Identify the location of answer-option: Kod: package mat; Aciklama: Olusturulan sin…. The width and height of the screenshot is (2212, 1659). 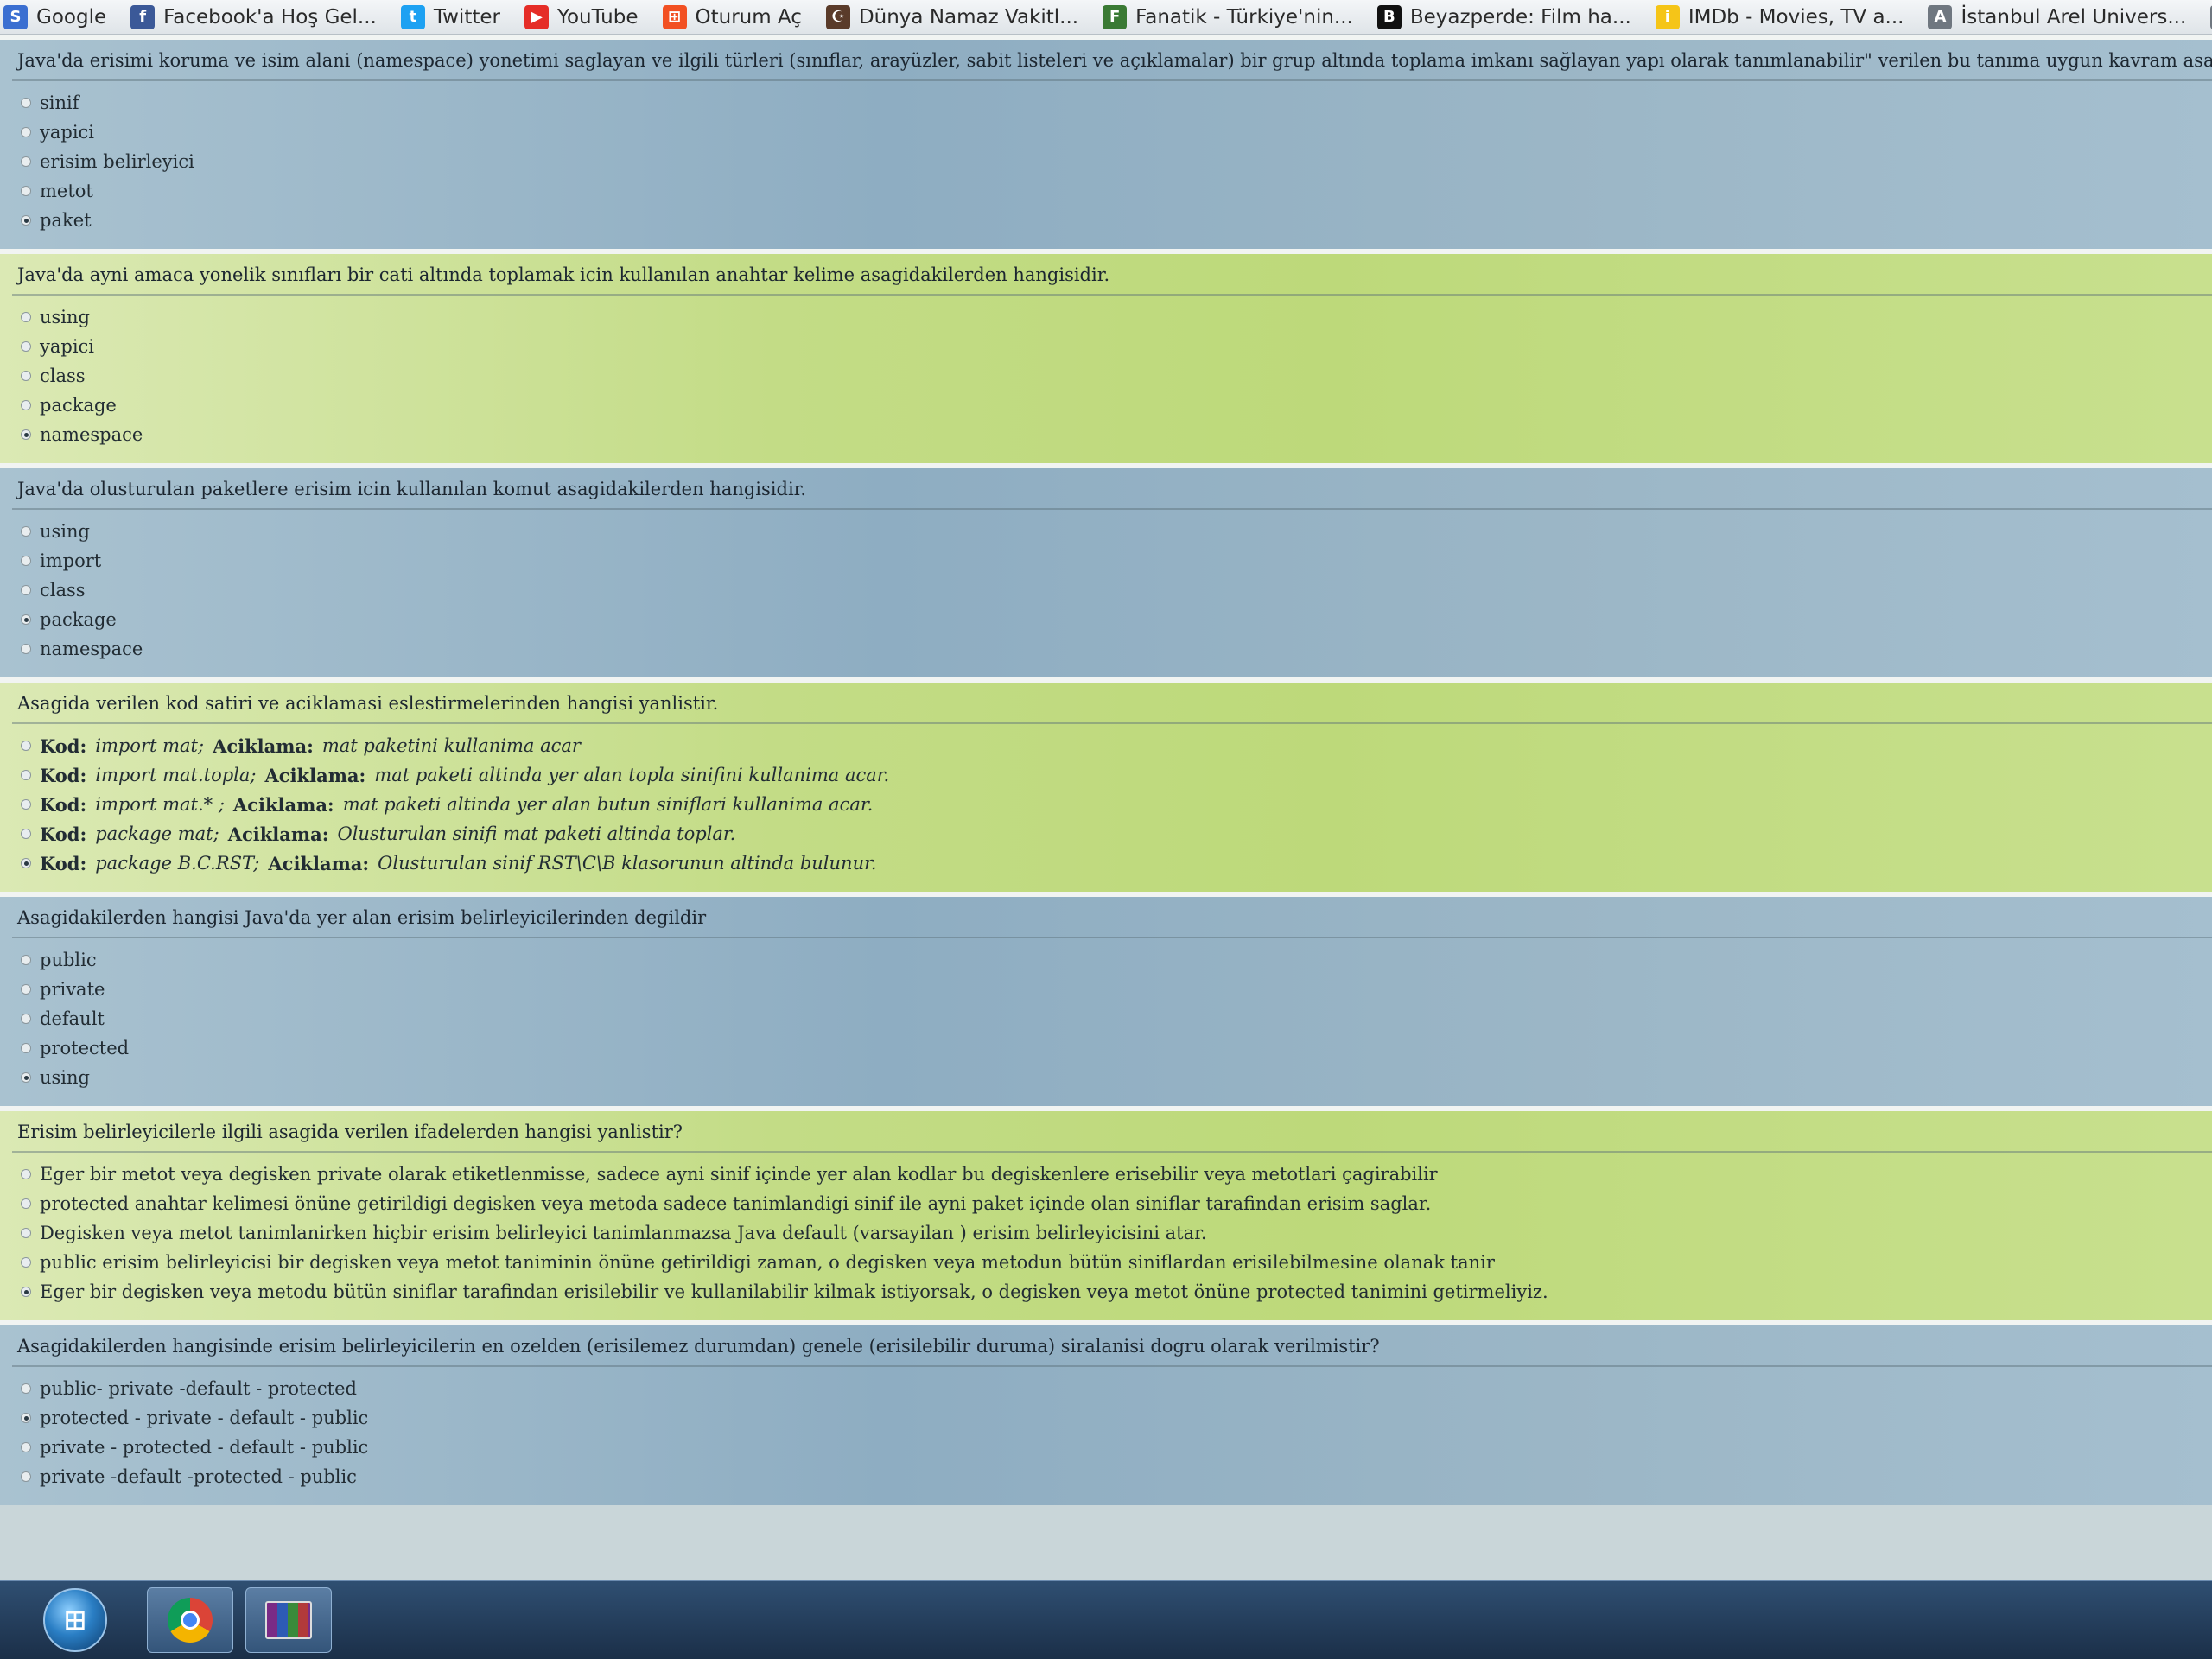
(1116, 834).